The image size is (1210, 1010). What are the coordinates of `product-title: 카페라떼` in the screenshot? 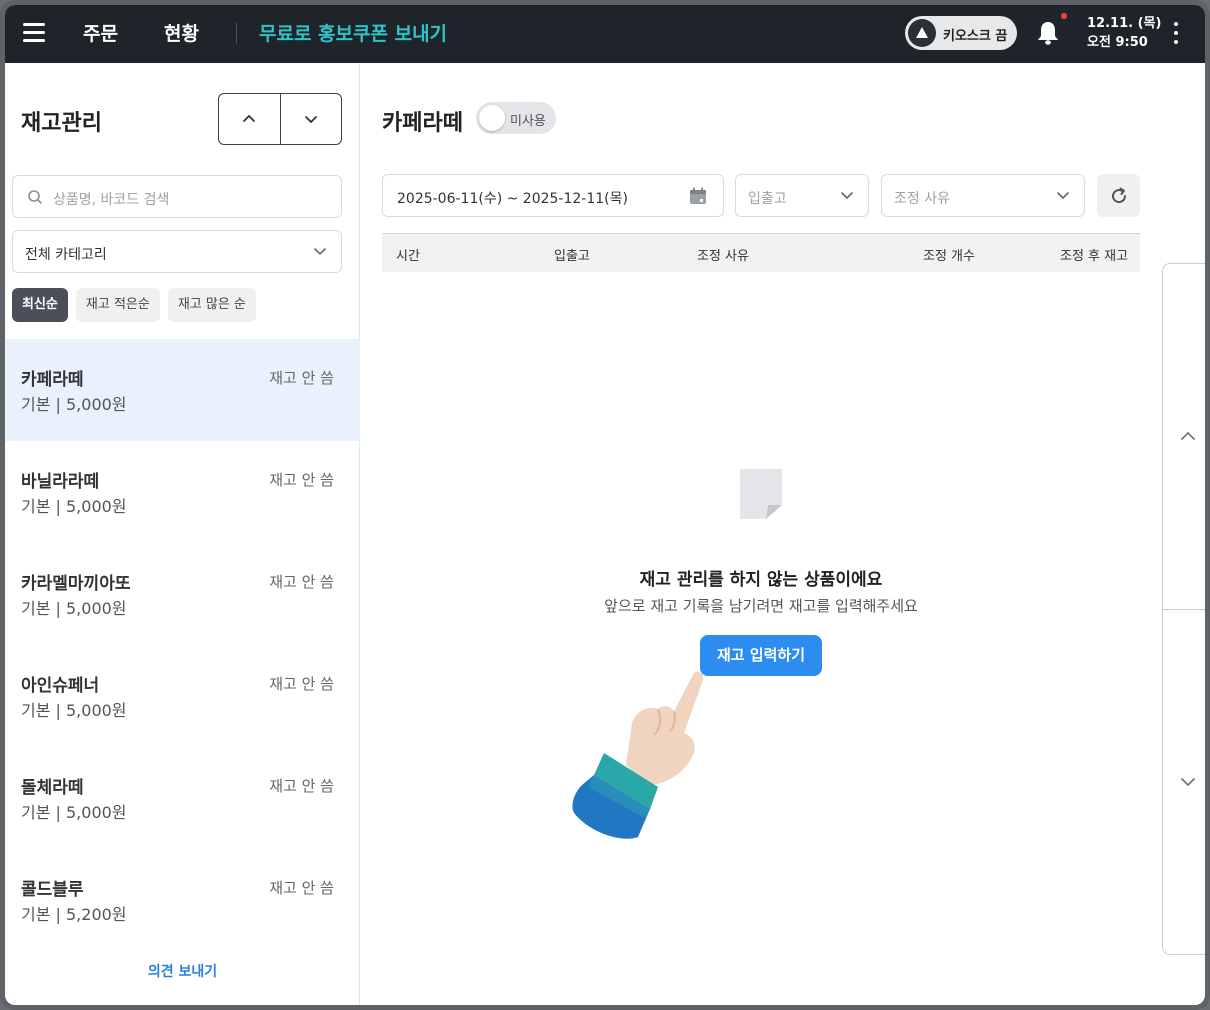 It's located at (422, 123).